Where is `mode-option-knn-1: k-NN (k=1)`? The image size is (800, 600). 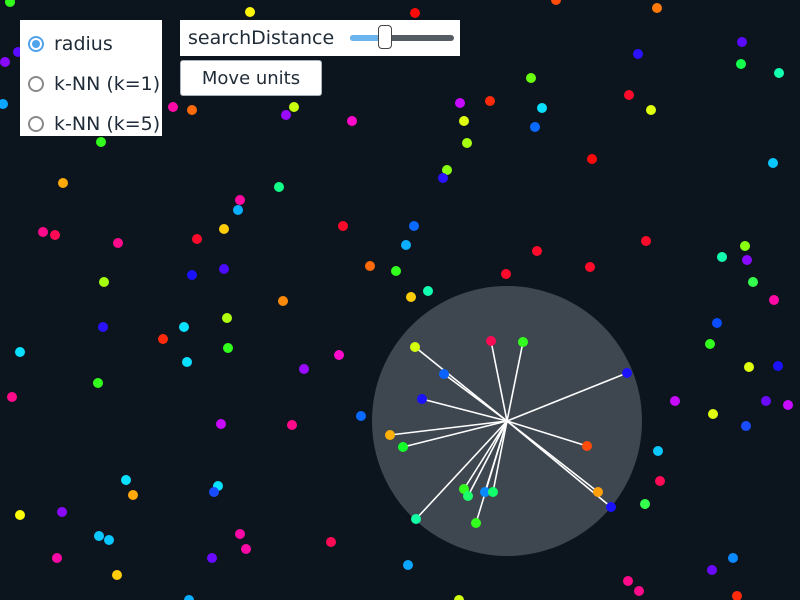 mode-option-knn-1: k-NN (k=1) is located at coordinates (91, 84).